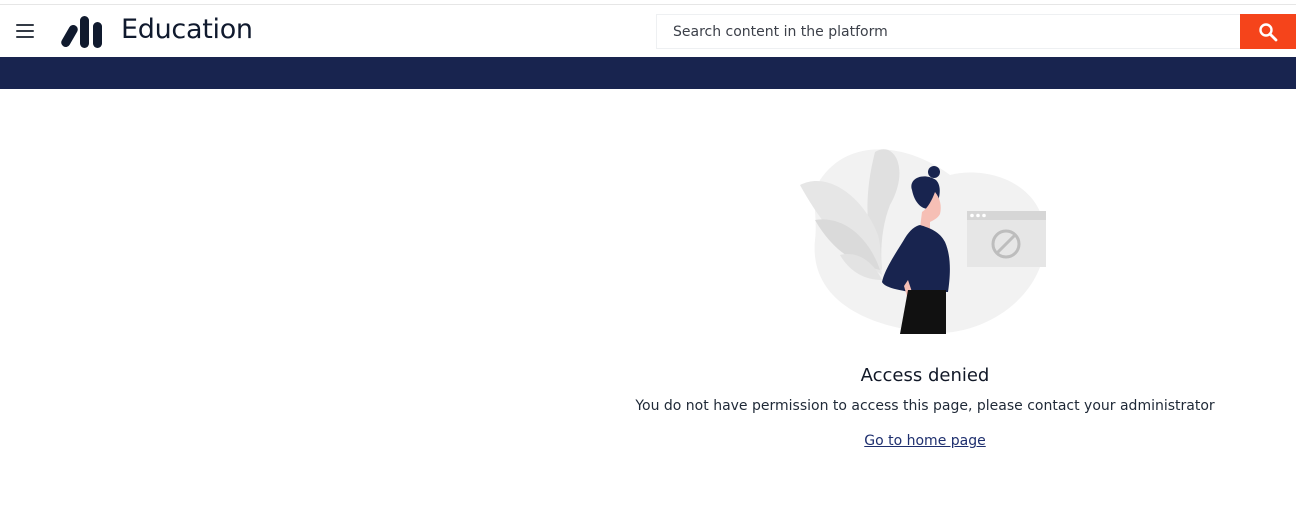  What do you see at coordinates (187, 29) in the screenshot?
I see `brand-name: Education` at bounding box center [187, 29].